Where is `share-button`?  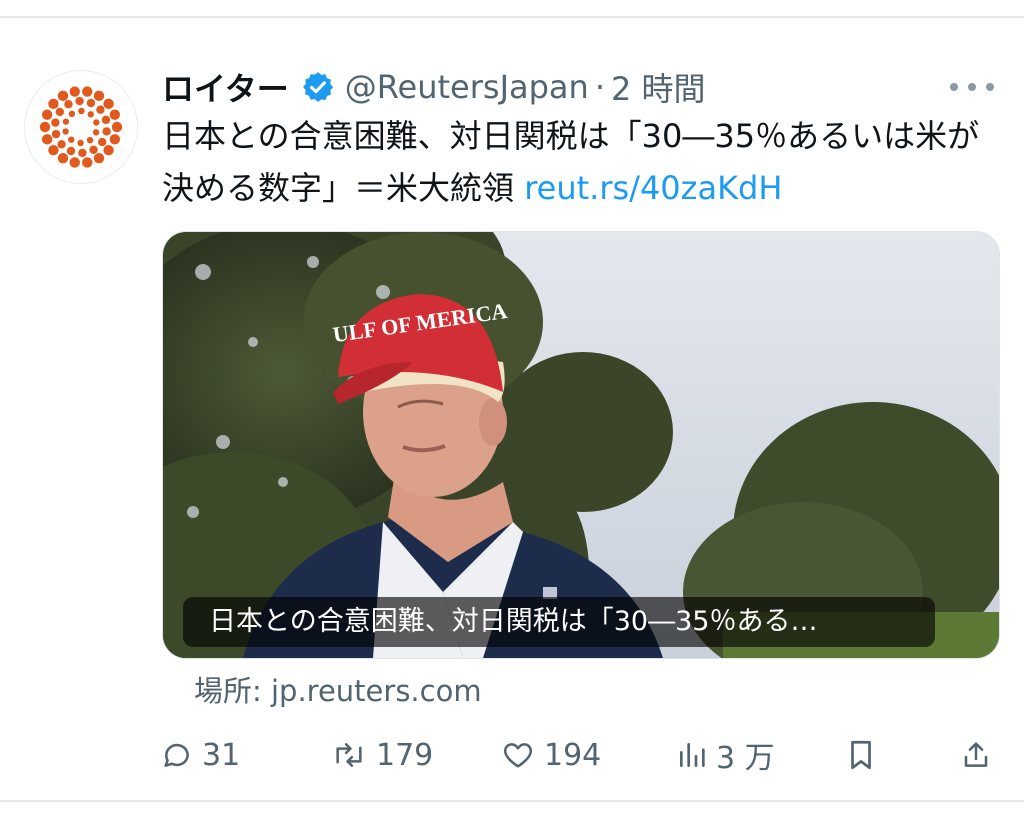
share-button is located at coordinates (980, 755).